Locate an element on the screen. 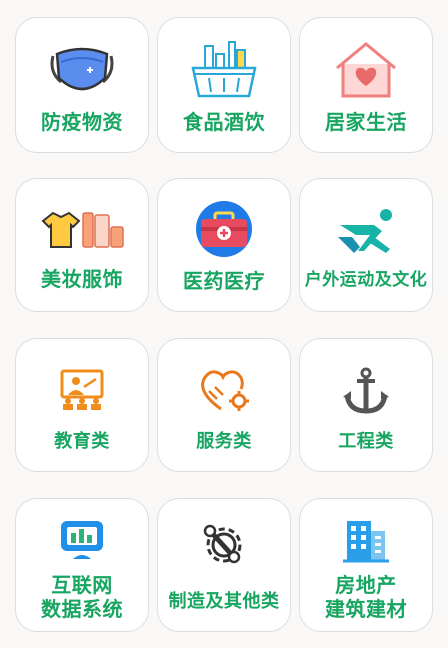  category-card-education: 教育类 is located at coordinates (82, 405).